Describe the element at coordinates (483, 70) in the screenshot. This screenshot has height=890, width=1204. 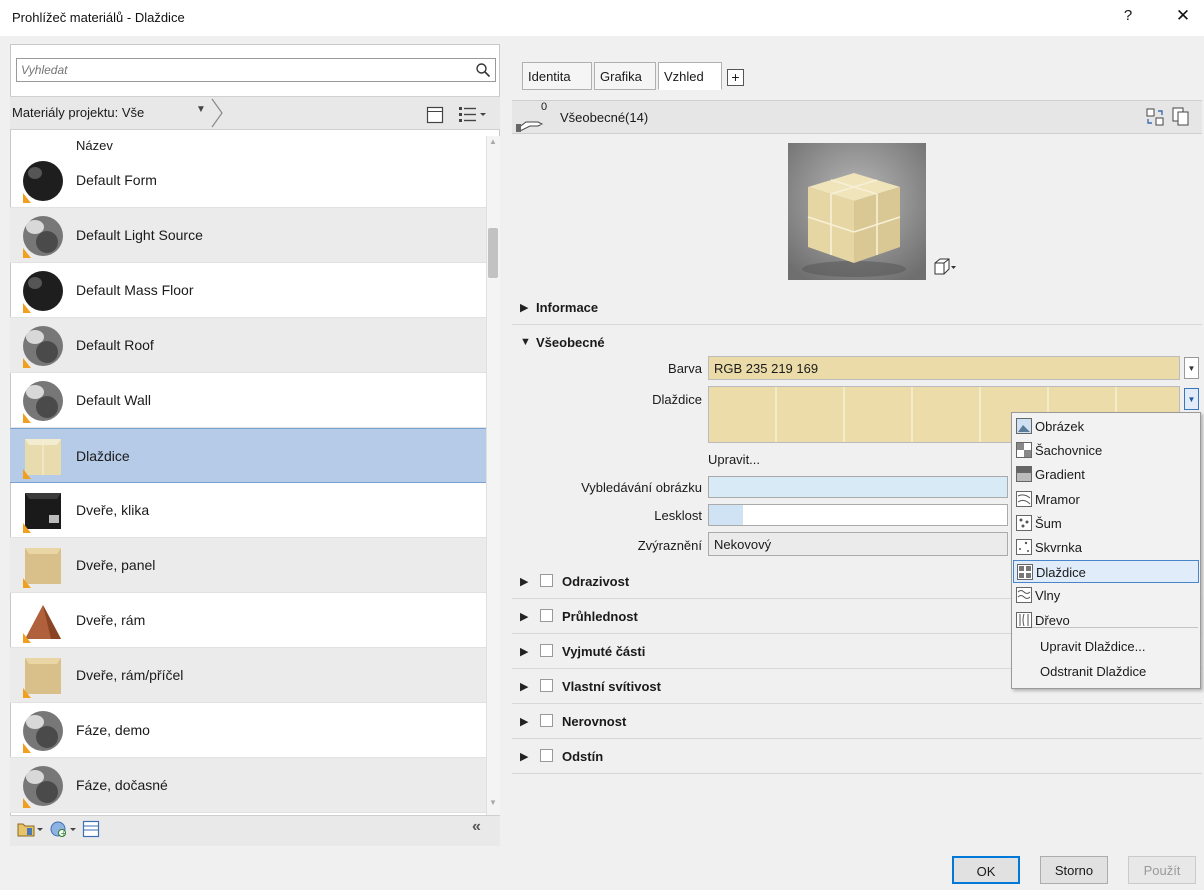
I see `search-icon` at that location.